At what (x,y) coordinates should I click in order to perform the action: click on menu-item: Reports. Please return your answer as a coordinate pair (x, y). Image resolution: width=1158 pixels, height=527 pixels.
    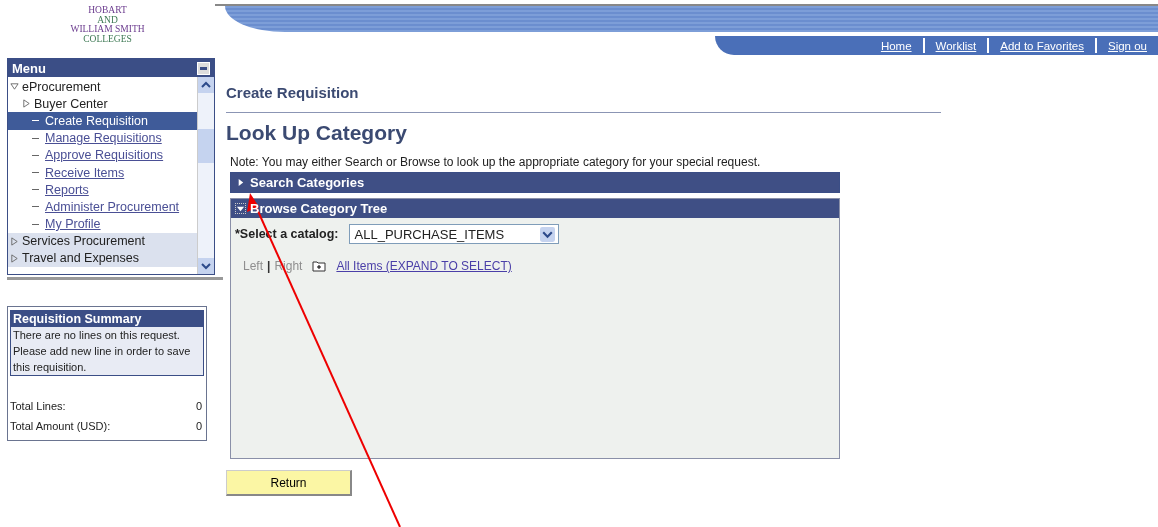
    Looking at the image, I should click on (102, 190).